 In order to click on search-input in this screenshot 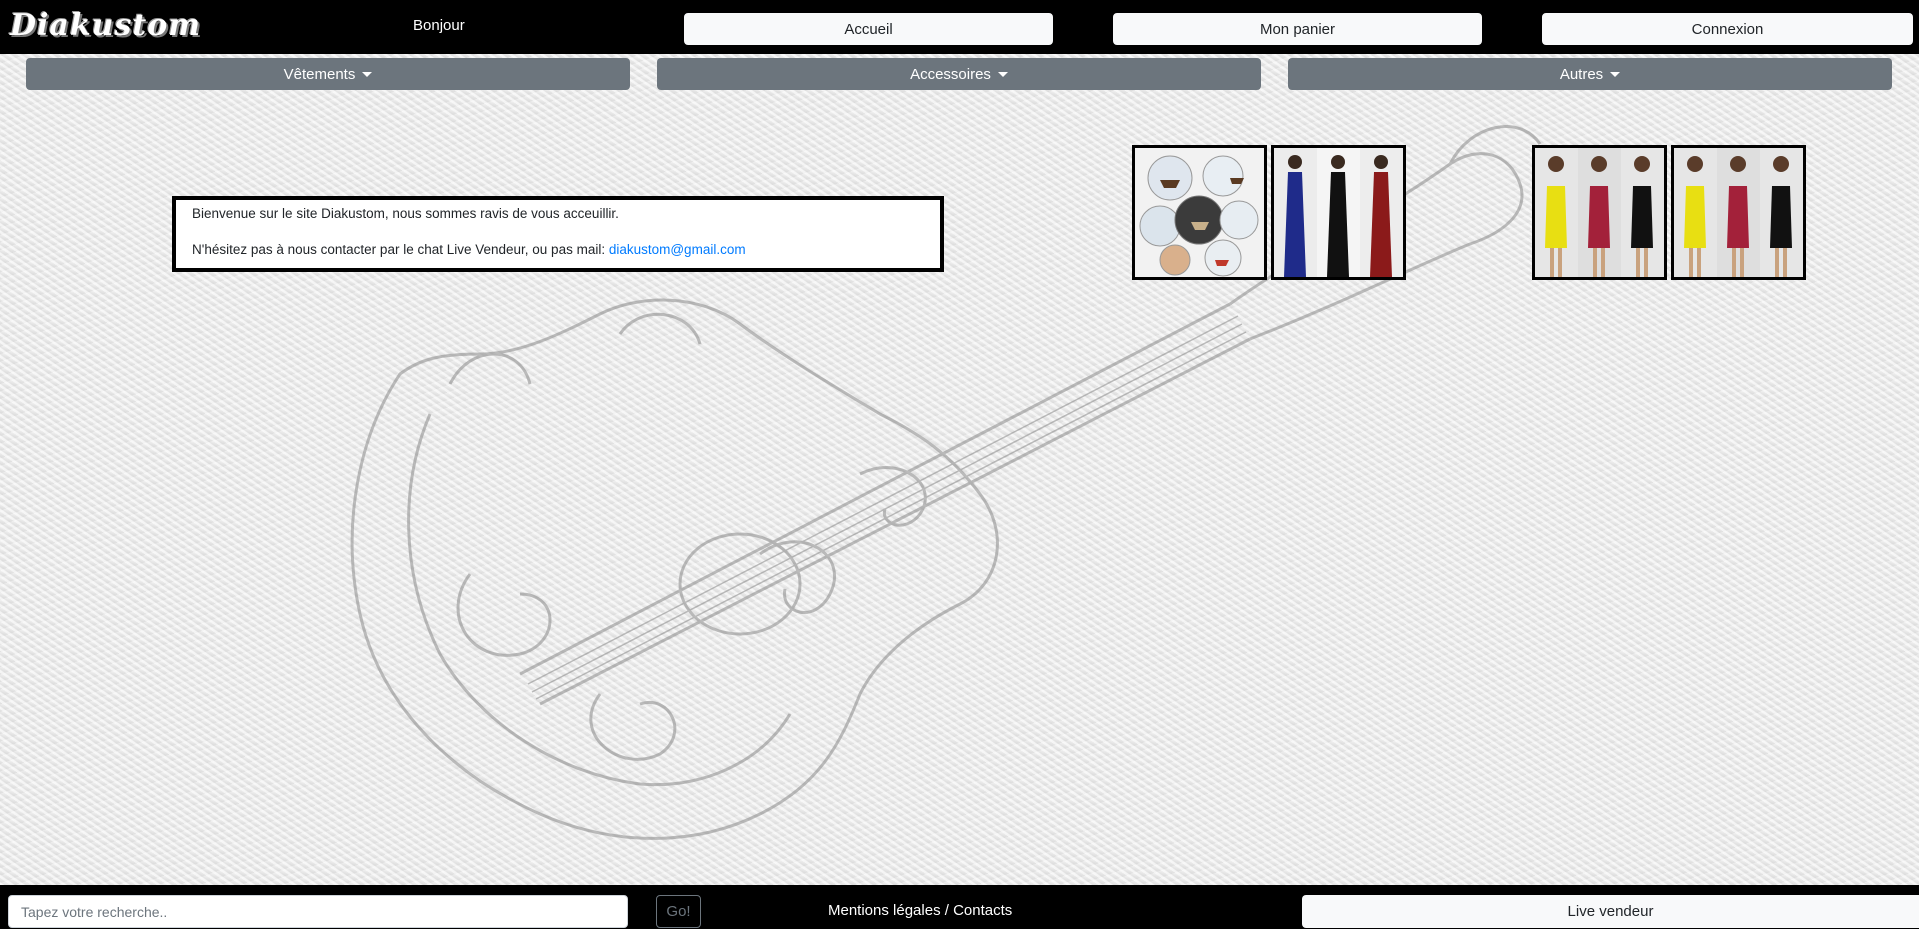, I will do `click(318, 911)`.